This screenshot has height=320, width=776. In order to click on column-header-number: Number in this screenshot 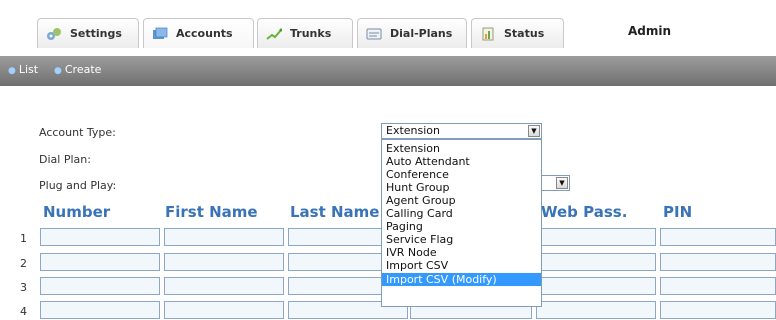, I will do `click(77, 212)`.